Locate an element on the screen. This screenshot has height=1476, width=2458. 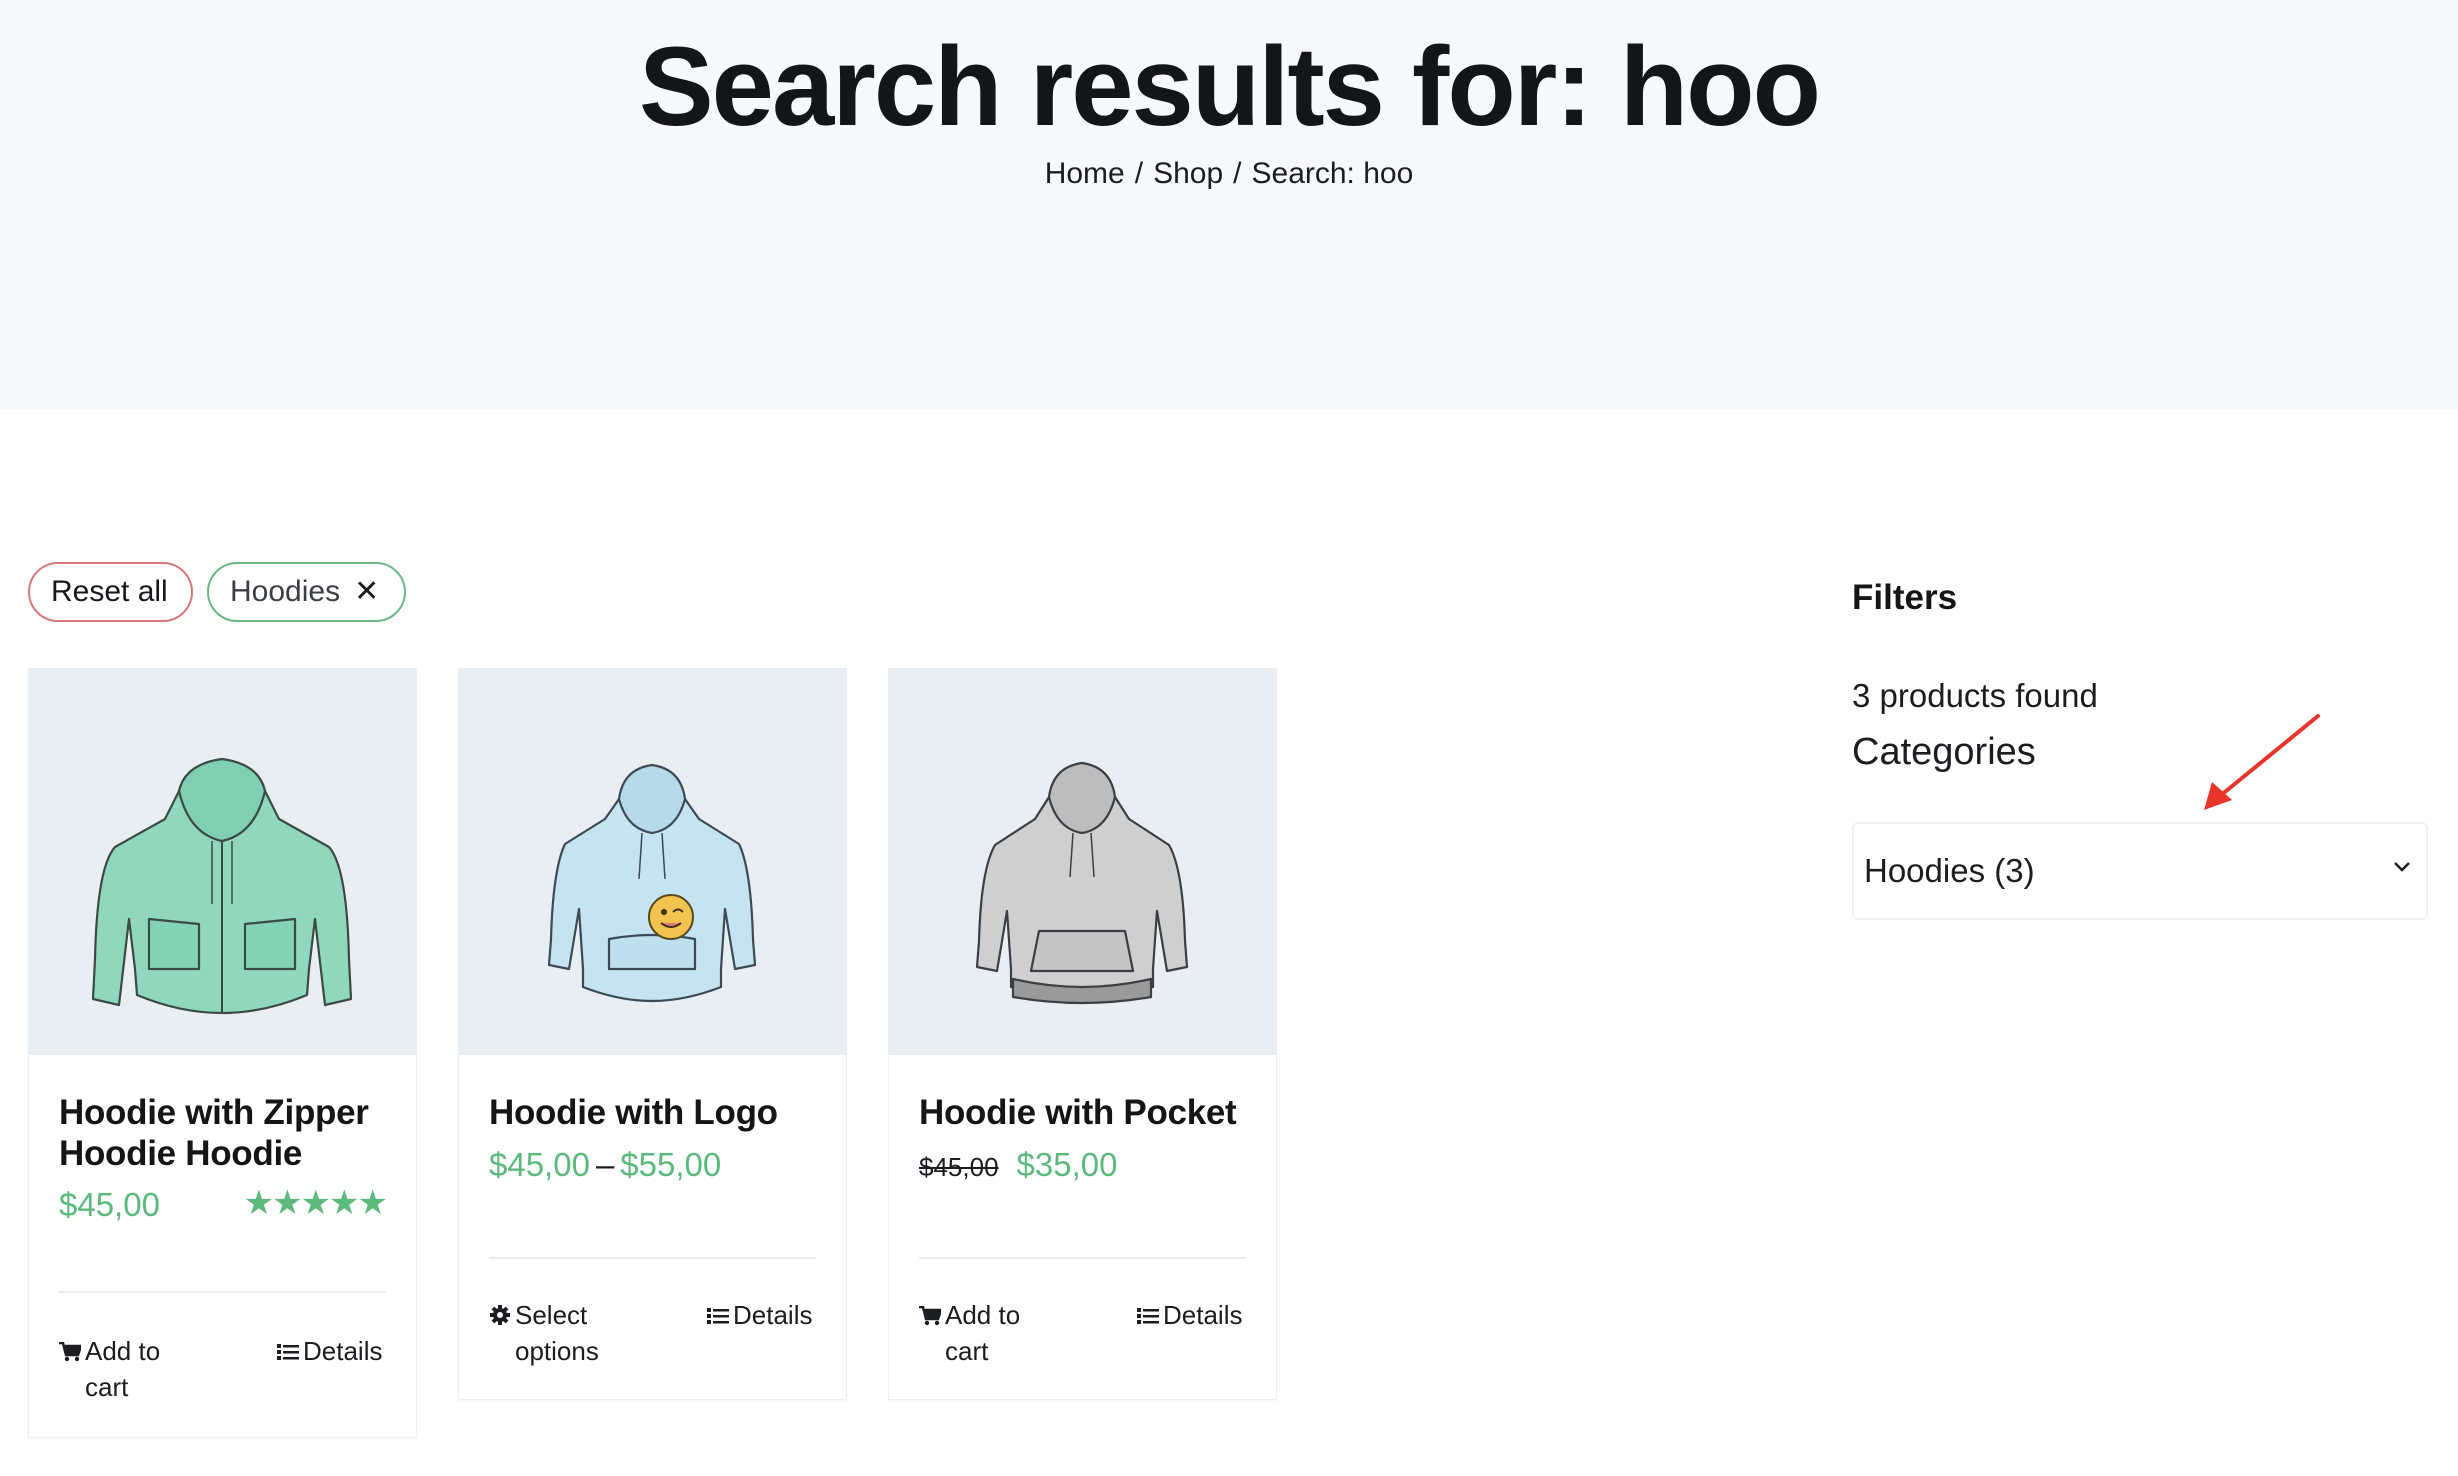
breadcrumb: Home / Shop / Search: hoo is located at coordinates (1229, 174).